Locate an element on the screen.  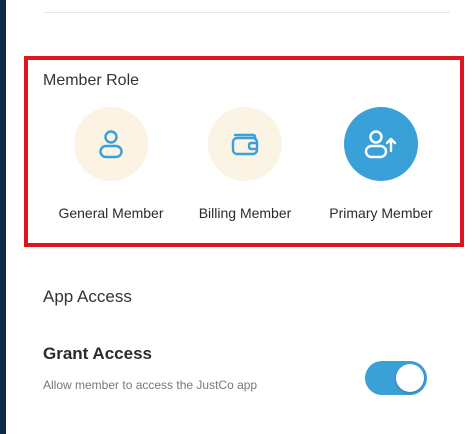
top-divider is located at coordinates (247, 12).